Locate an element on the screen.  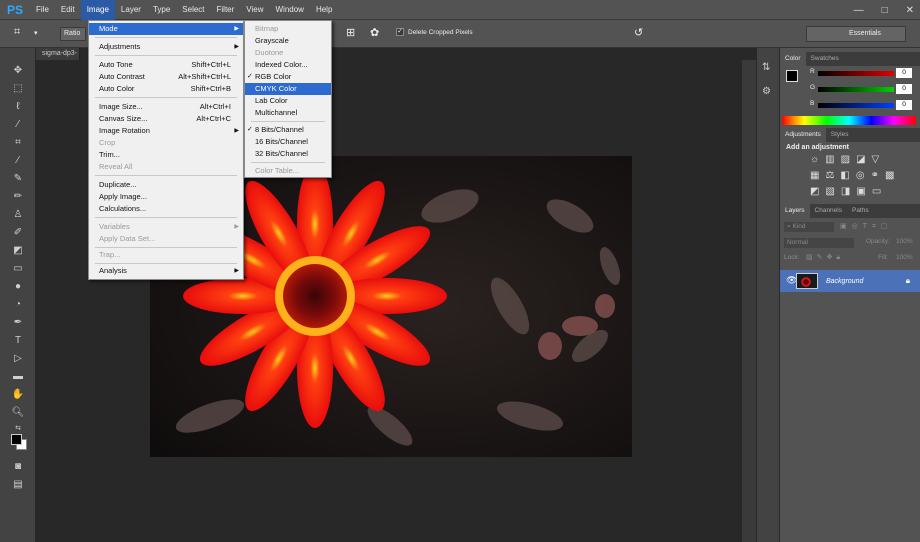
color-lookup-icon: ▩ is located at coordinates (889, 175).